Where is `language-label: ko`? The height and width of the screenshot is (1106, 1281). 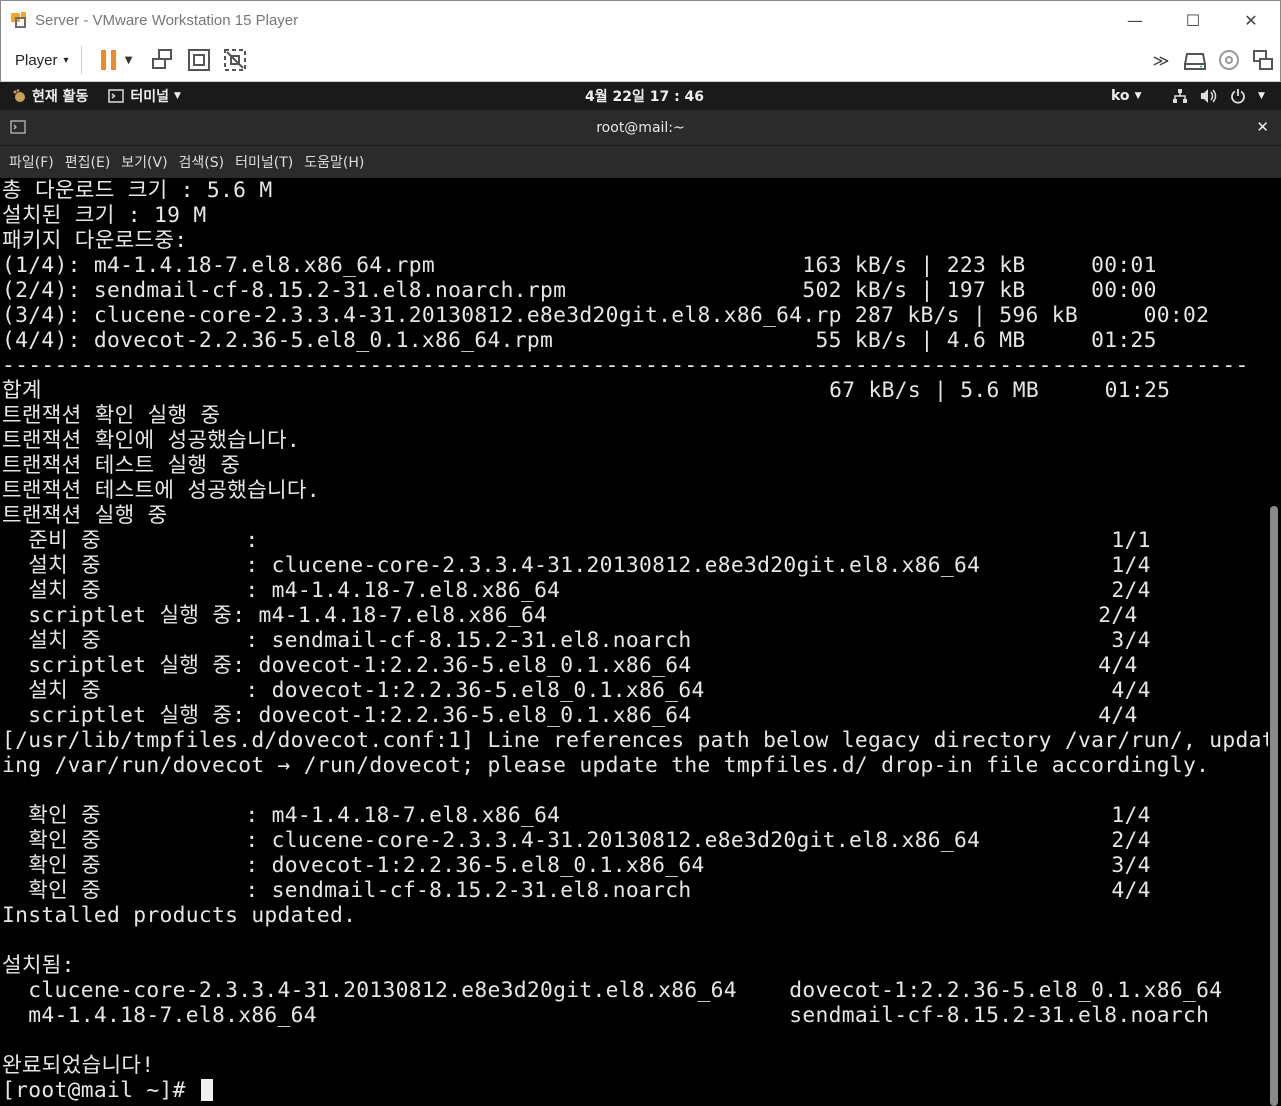 language-label: ko is located at coordinates (1120, 96).